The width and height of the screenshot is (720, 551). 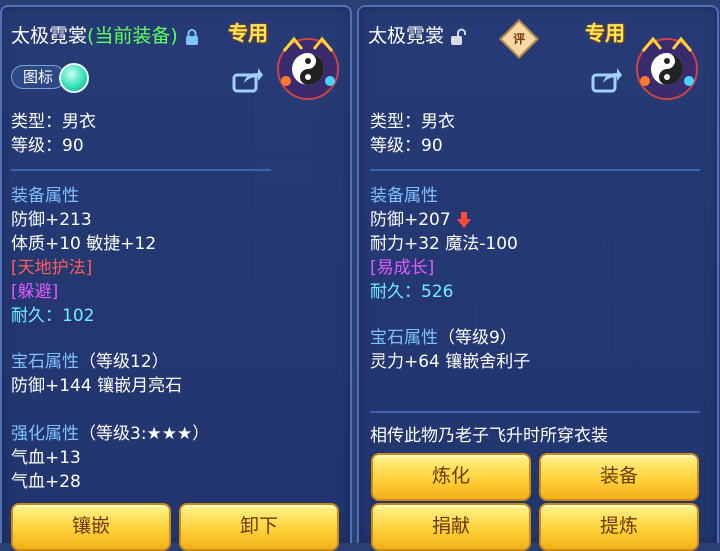 I want to click on item-title: 太极霓裳(当前装备), so click(x=105, y=34).